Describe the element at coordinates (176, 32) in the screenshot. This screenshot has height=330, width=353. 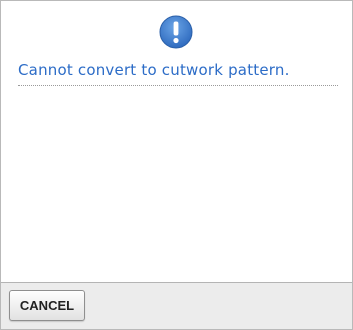
I see `exclamation-icon` at that location.